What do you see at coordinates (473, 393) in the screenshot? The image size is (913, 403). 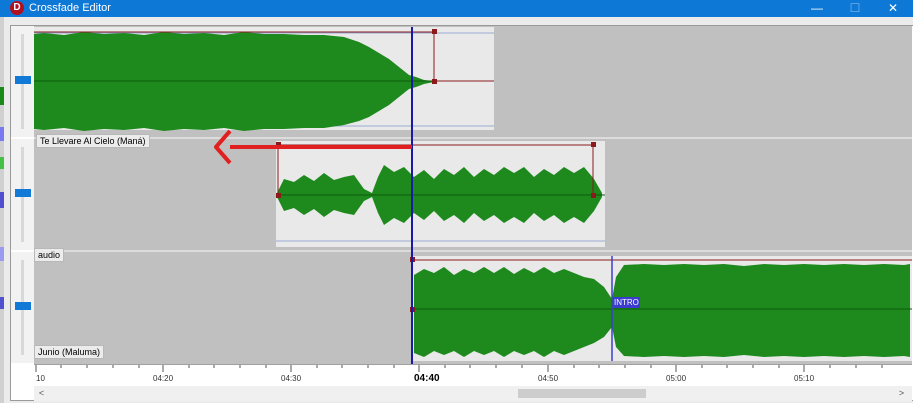 I see `horizontal-scrollbar: < >` at bounding box center [473, 393].